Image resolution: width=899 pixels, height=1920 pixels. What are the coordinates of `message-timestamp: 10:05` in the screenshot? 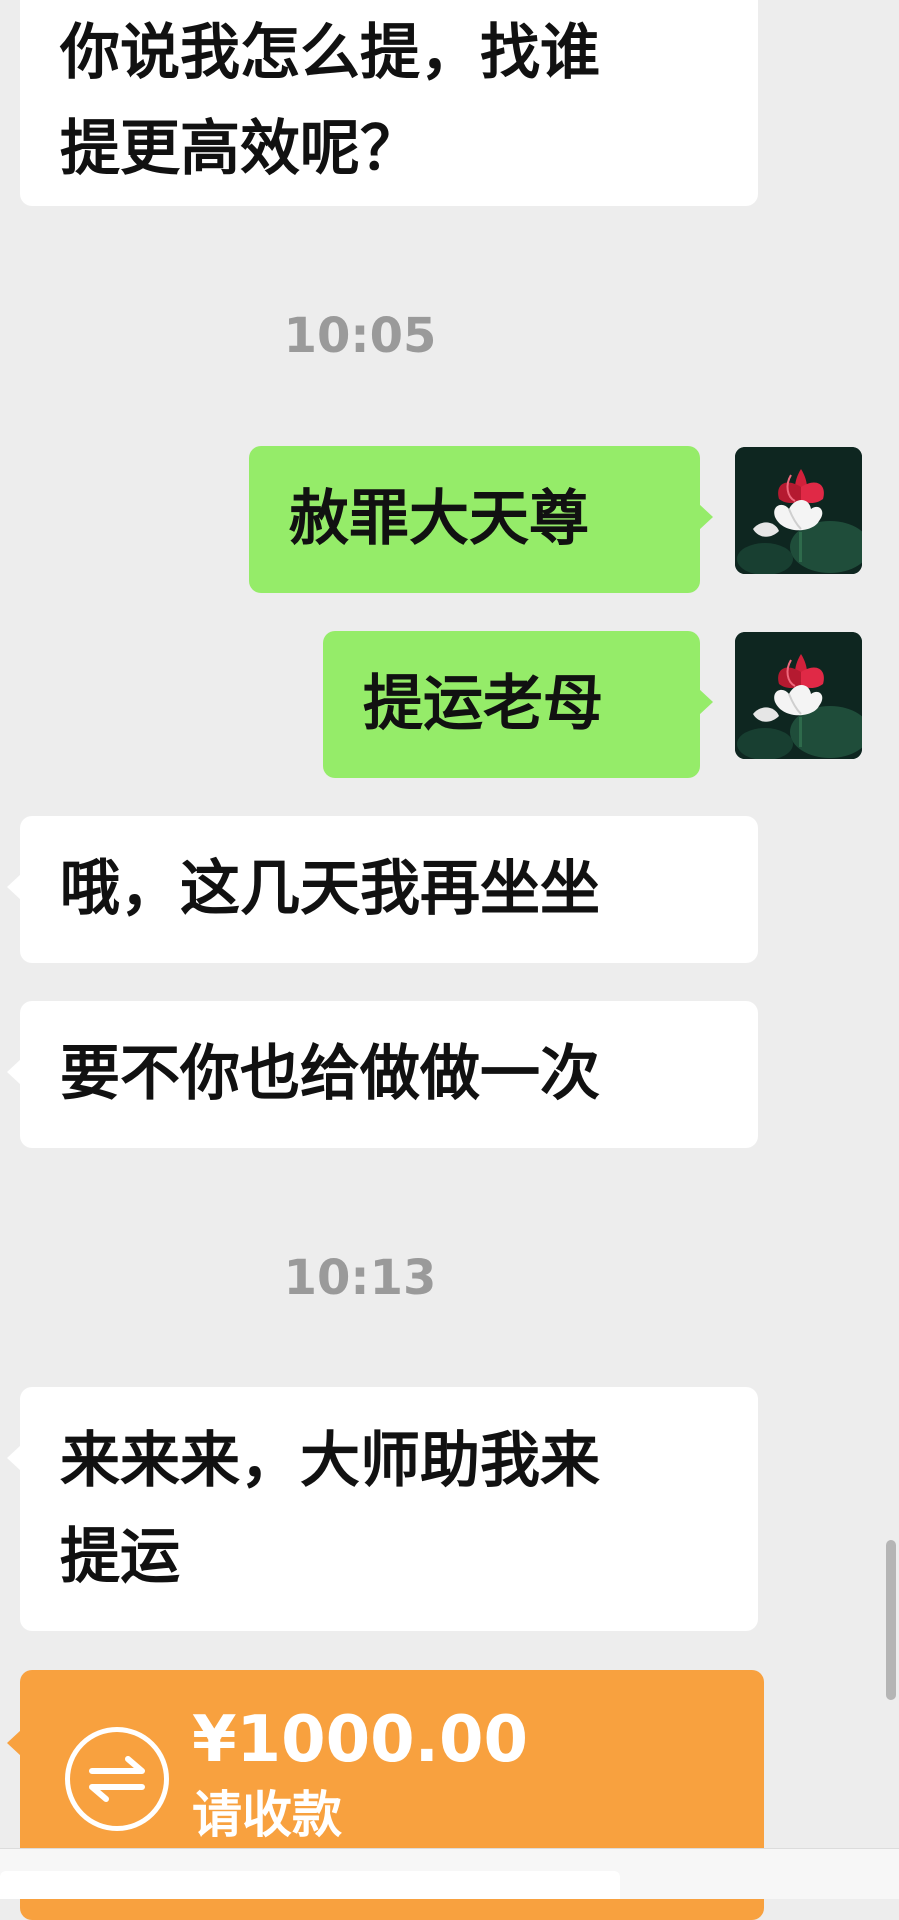 It's located at (360, 336).